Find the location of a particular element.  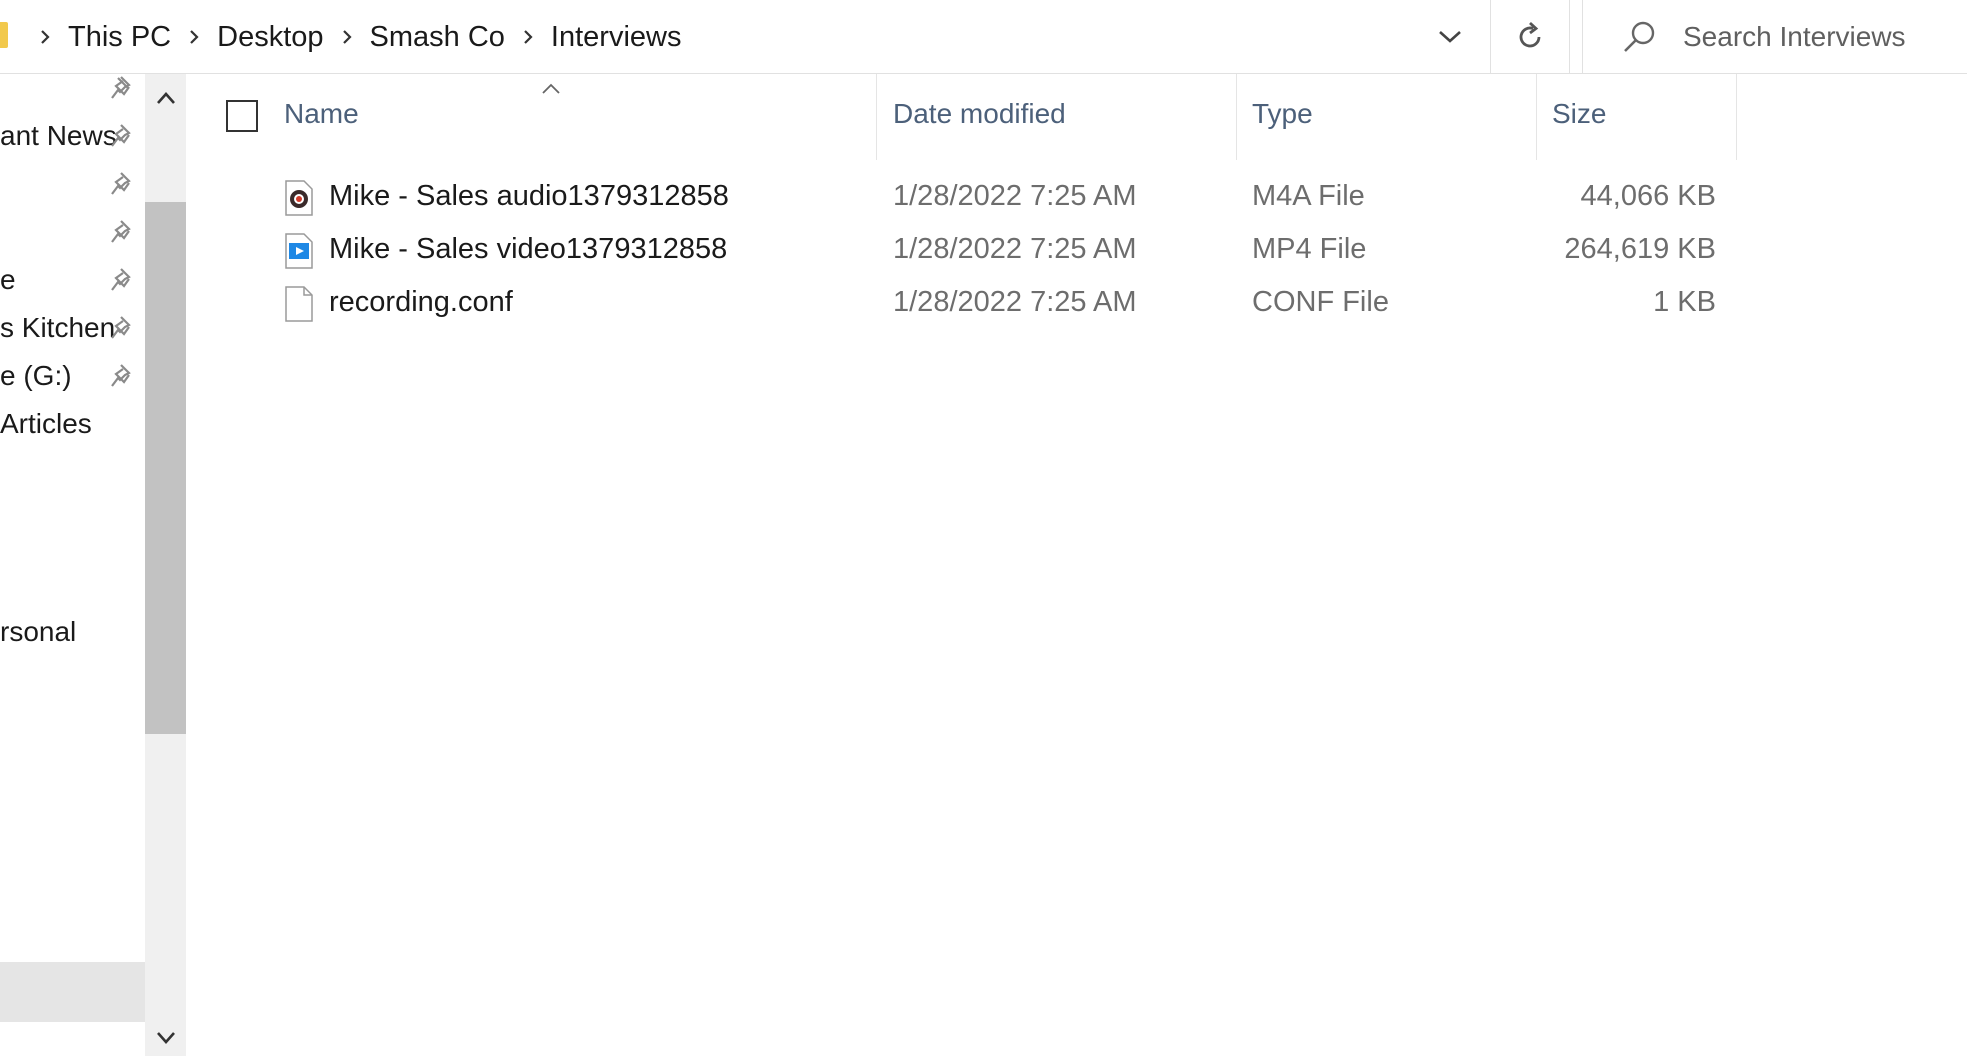

folder-icon is located at coordinates (4, 35).